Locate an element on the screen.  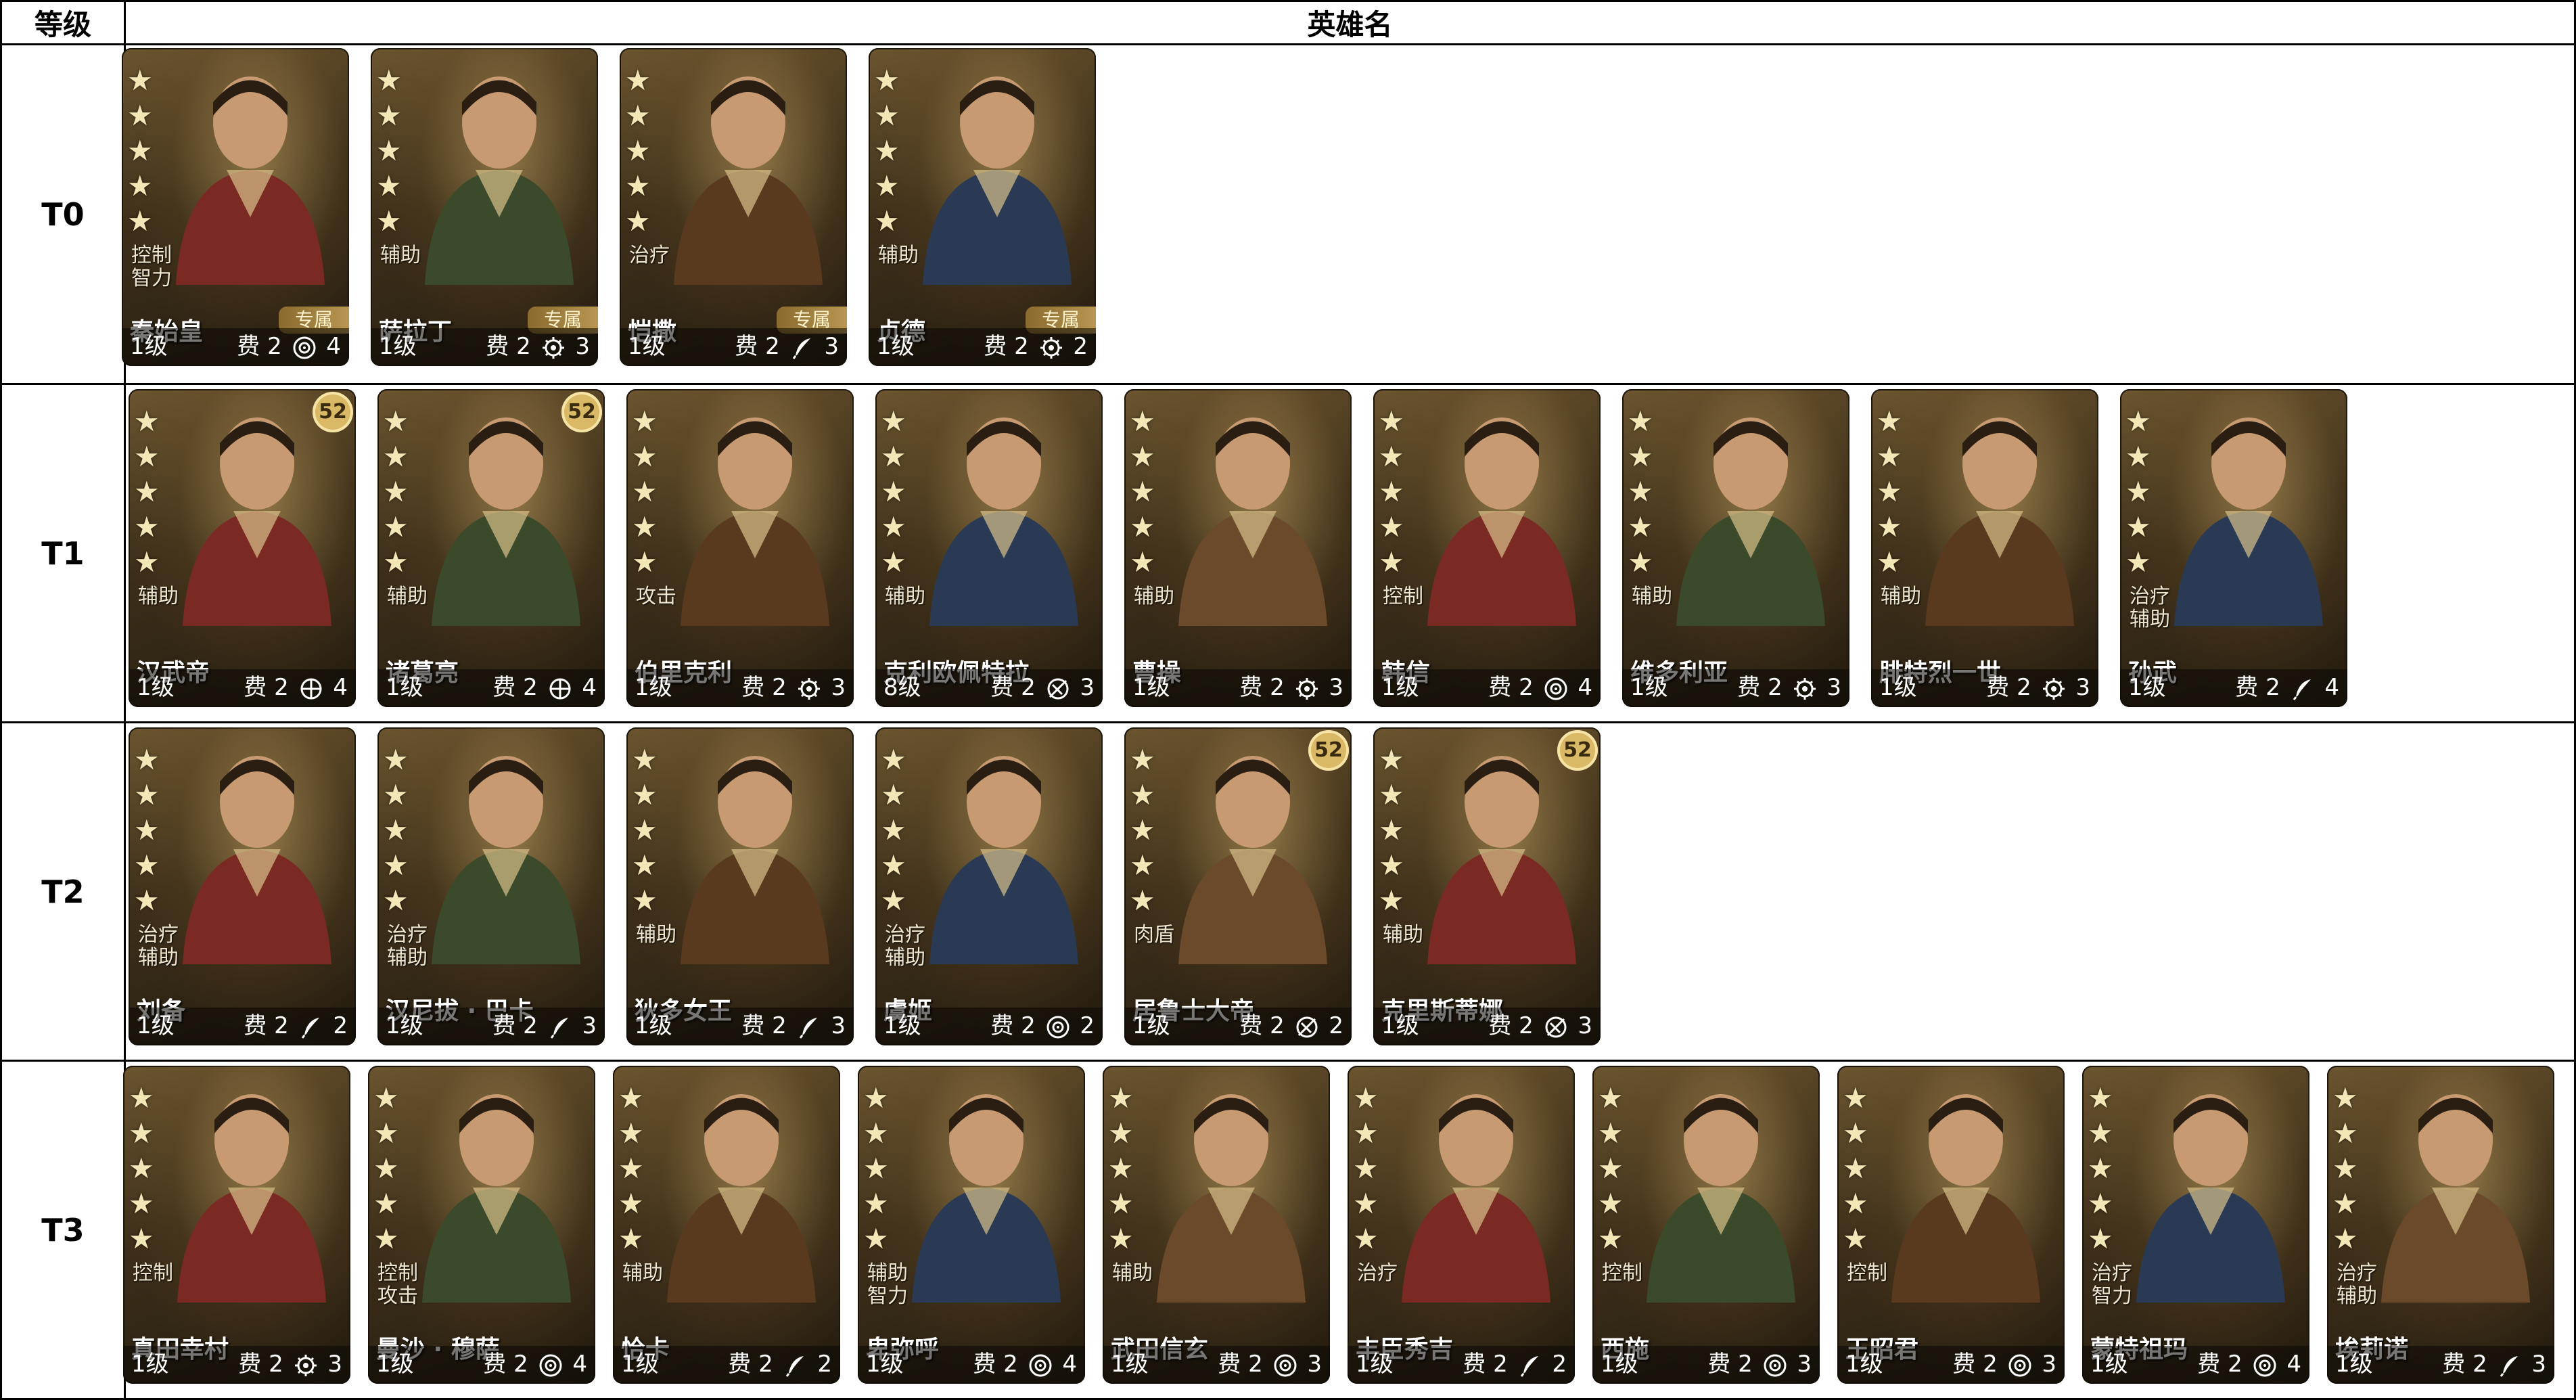
hero-card: ★★★★★肉盾居鲁士大帝521级 费 2 2 is located at coordinates (1238, 886).